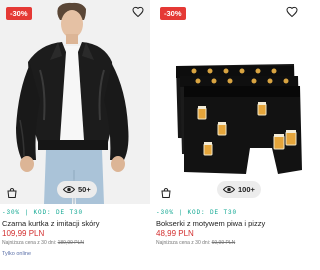 This screenshot has width=320, height=270. I want to click on lowest-price-value: 189,99 PLN, so click(71, 243).